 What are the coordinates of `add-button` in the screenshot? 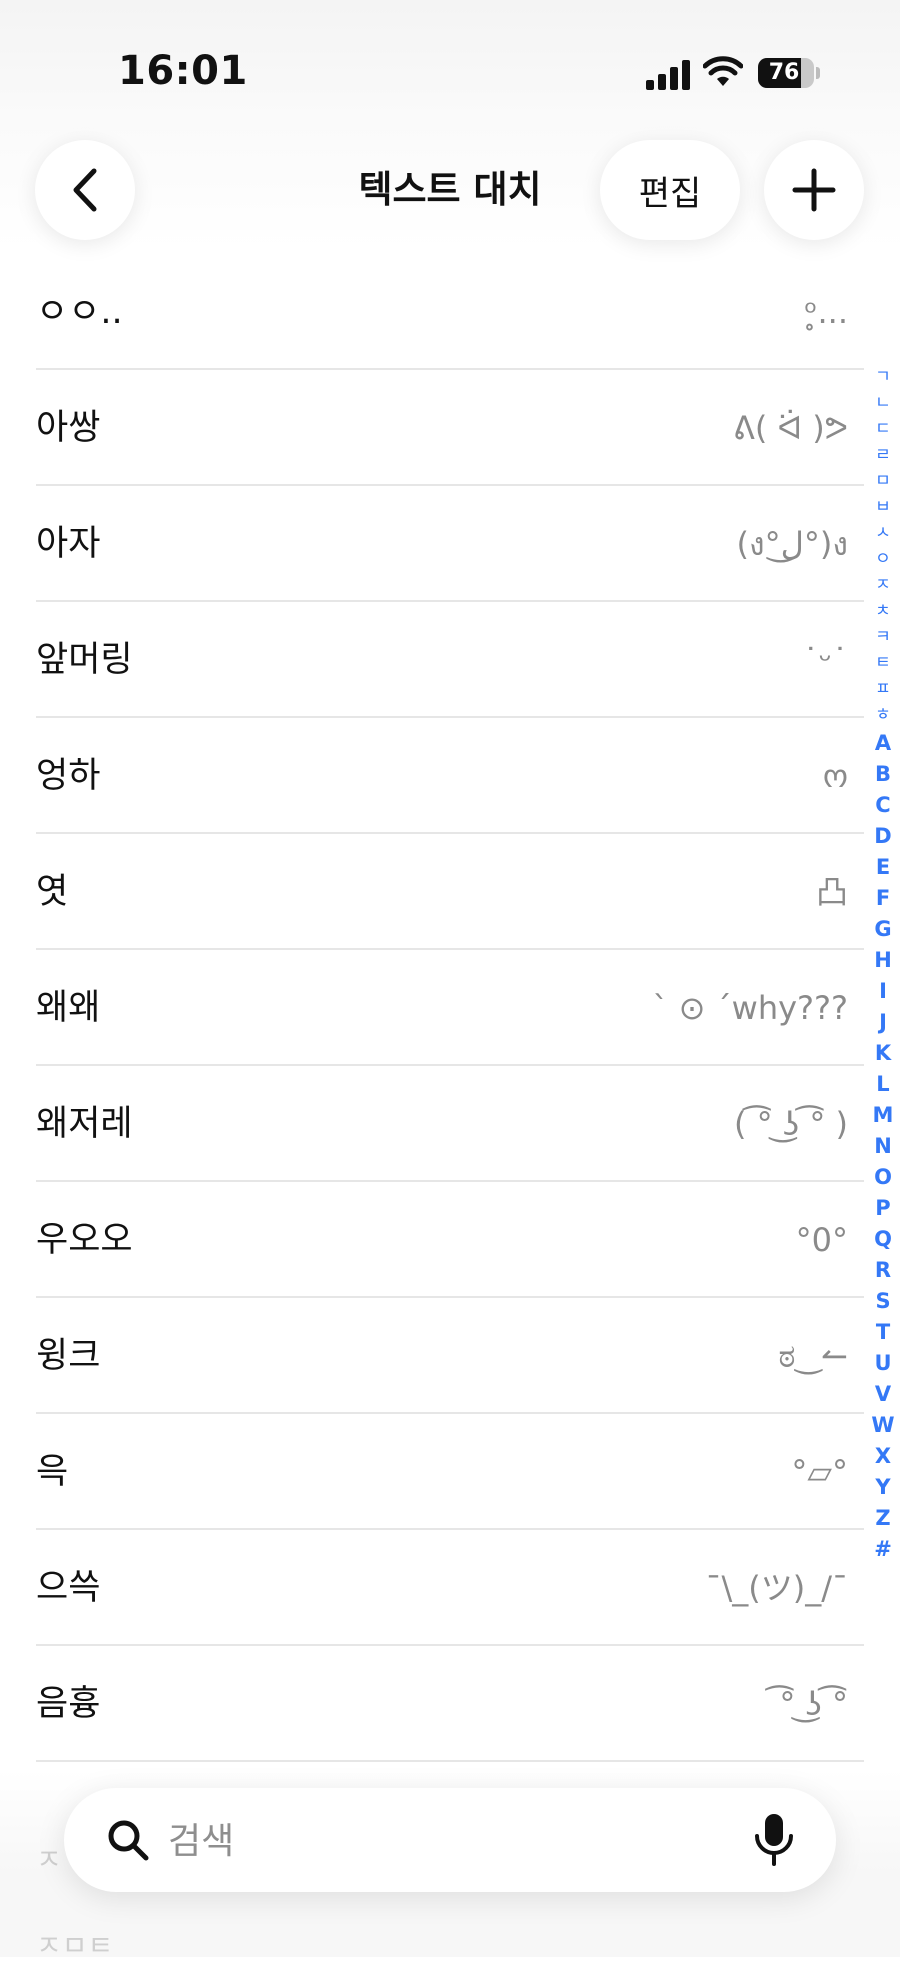 It's located at (814, 190).